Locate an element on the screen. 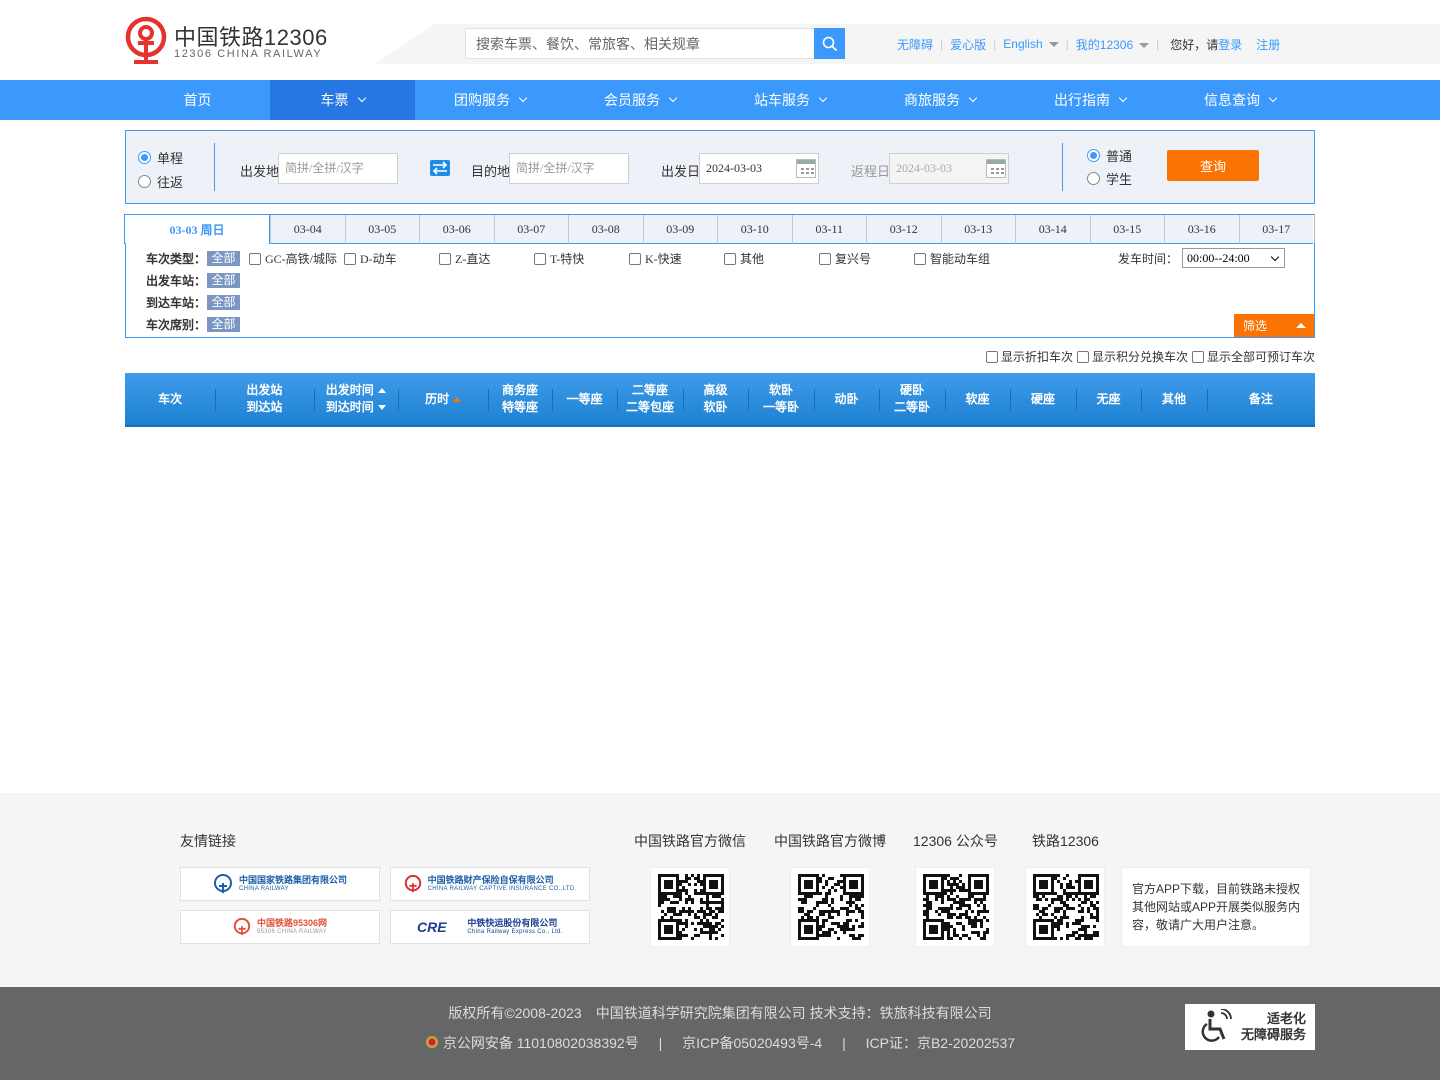 The height and width of the screenshot is (1080, 1440). points-option: 显示积分兑换车次 is located at coordinates (1132, 356).